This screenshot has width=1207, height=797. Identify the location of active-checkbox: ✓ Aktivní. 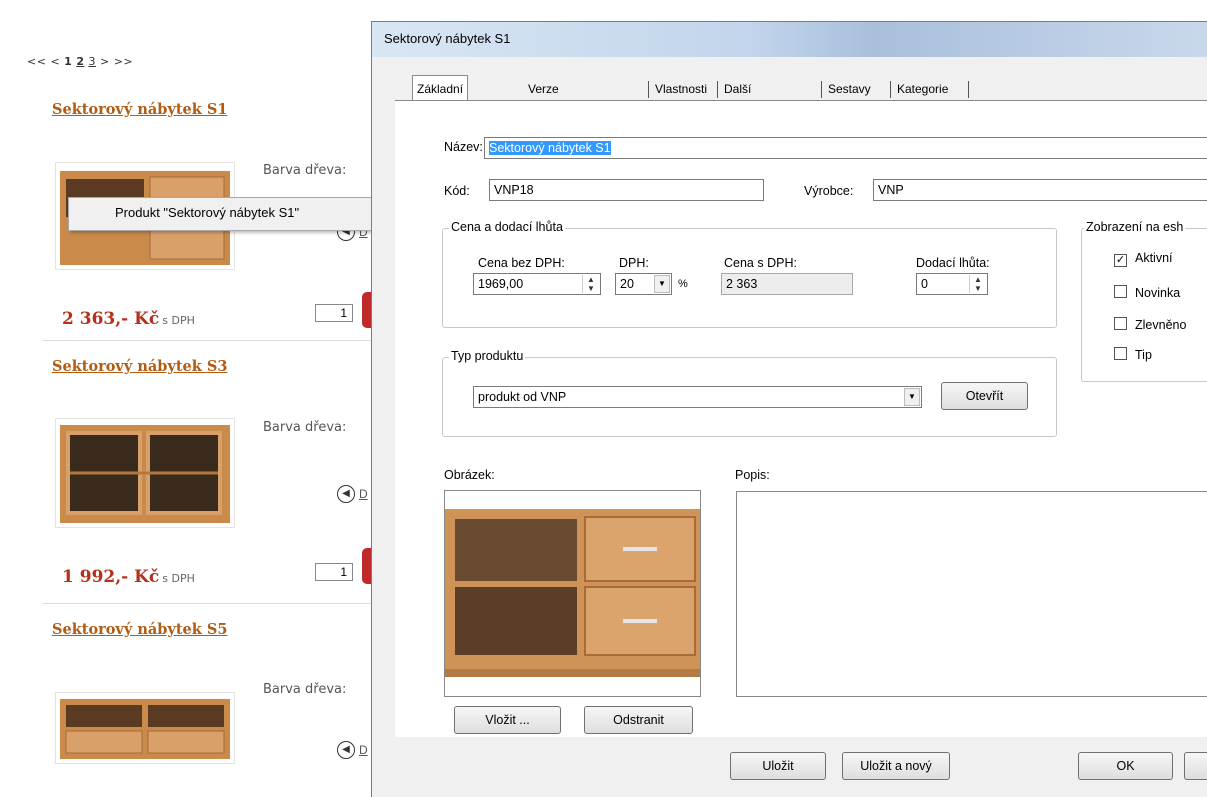
(1143, 259).